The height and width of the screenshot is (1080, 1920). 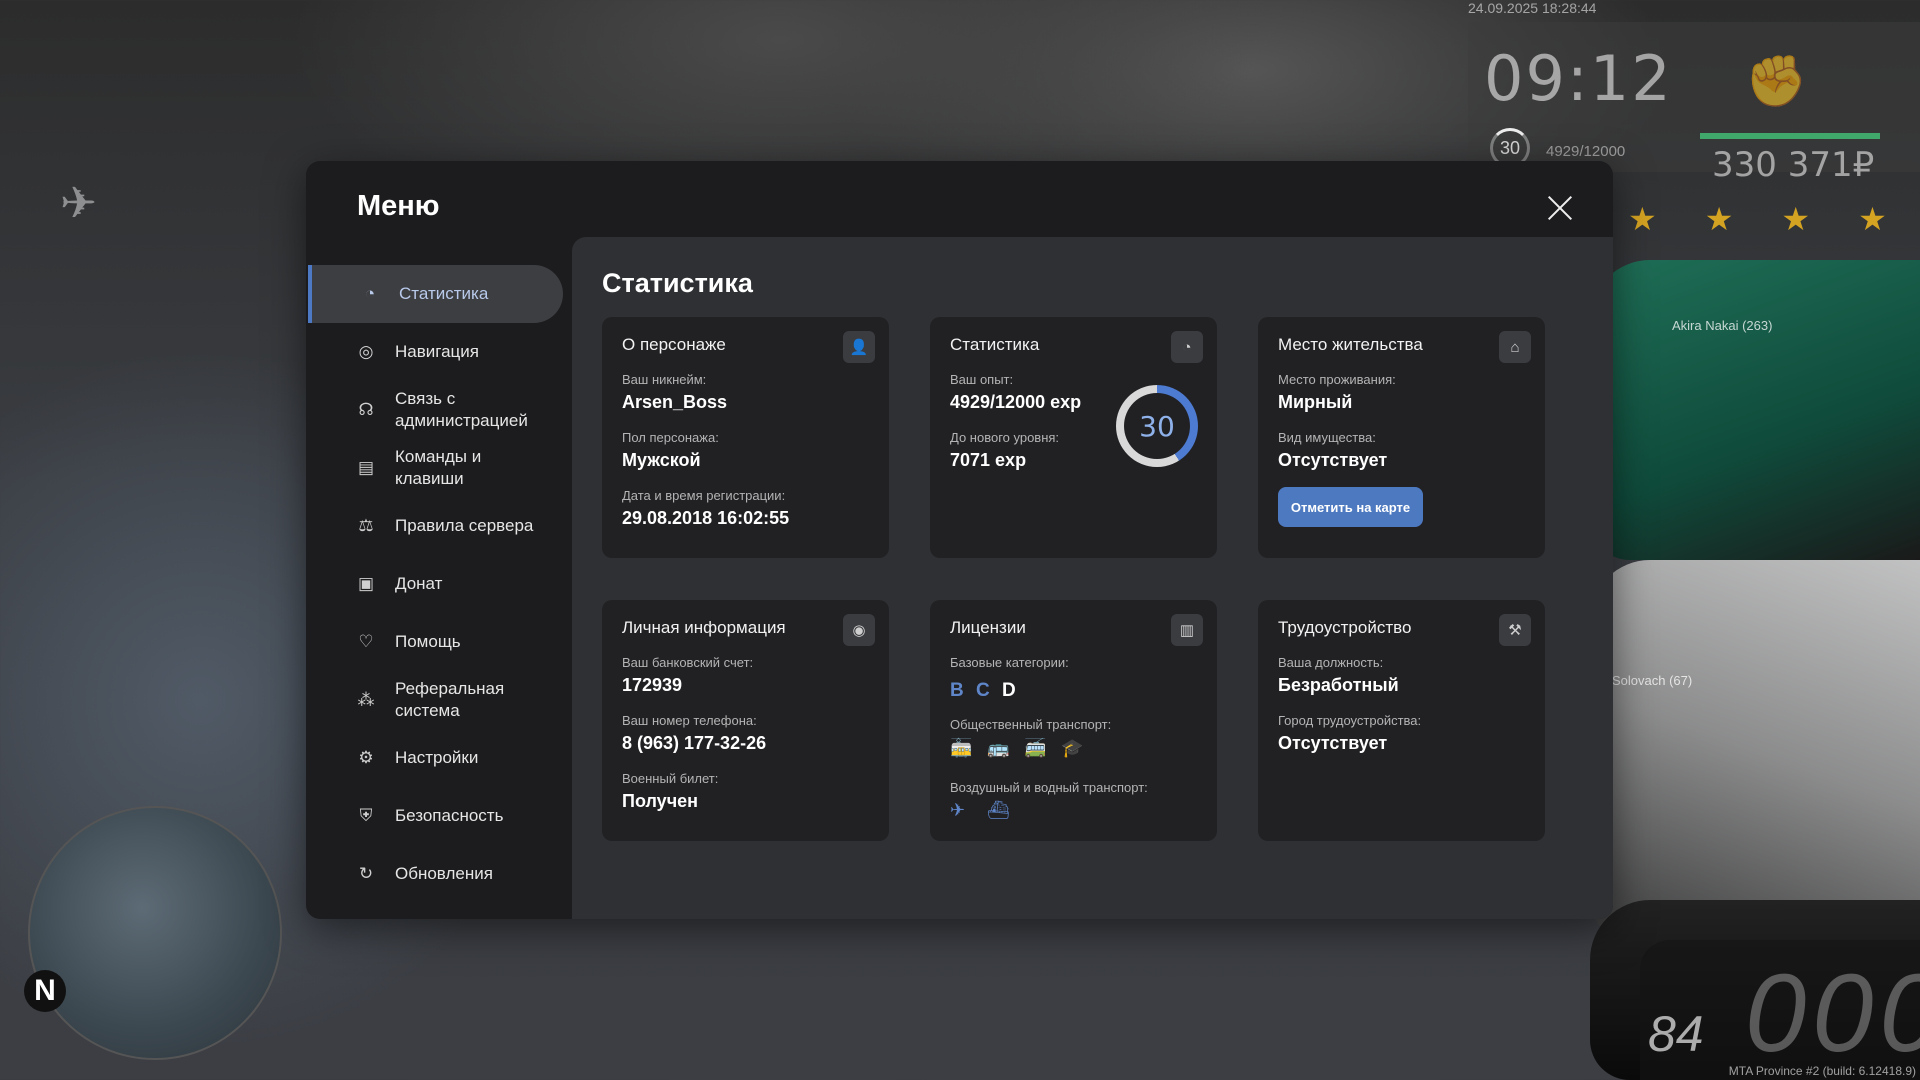 I want to click on sidebar-item-navigation: ◎ Навигация, so click(x=435, y=352).